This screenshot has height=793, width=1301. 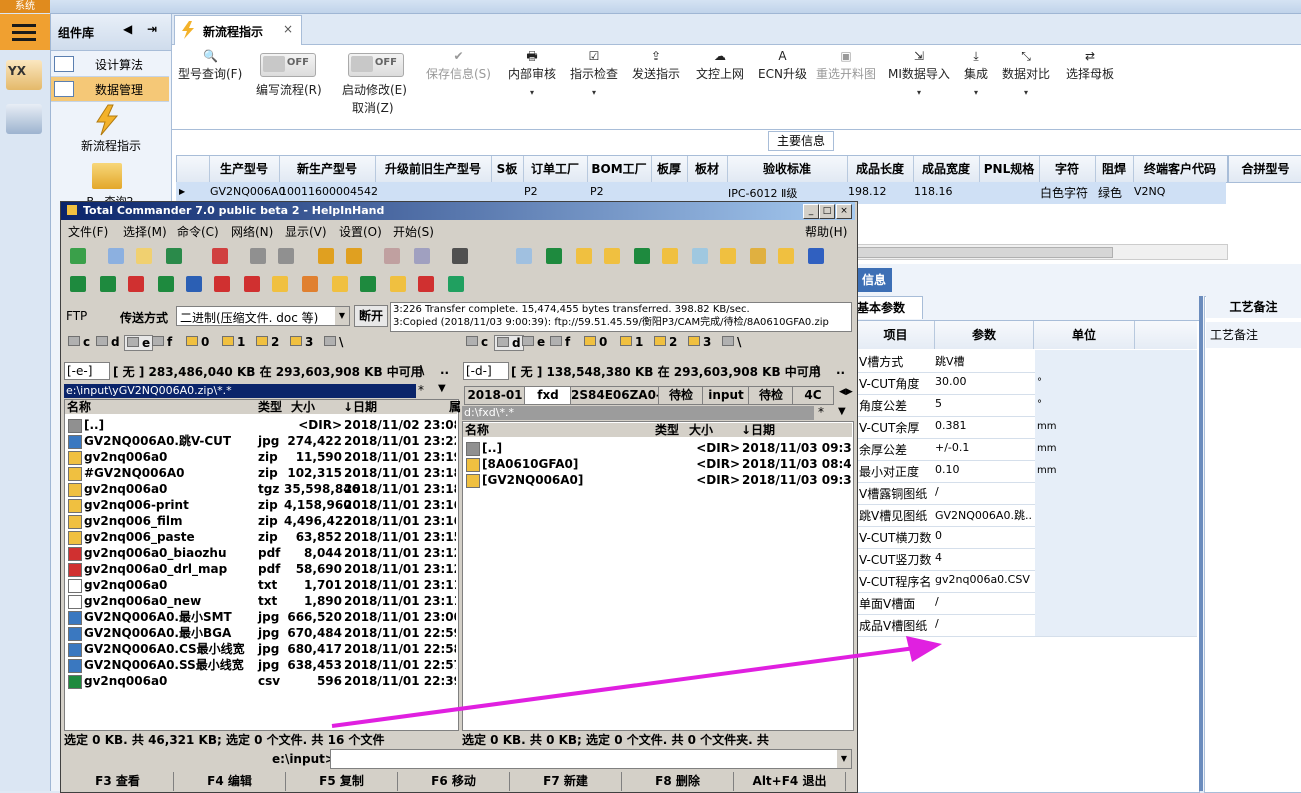 What do you see at coordinates (726, 395) in the screenshot?
I see `folder-tab: input` at bounding box center [726, 395].